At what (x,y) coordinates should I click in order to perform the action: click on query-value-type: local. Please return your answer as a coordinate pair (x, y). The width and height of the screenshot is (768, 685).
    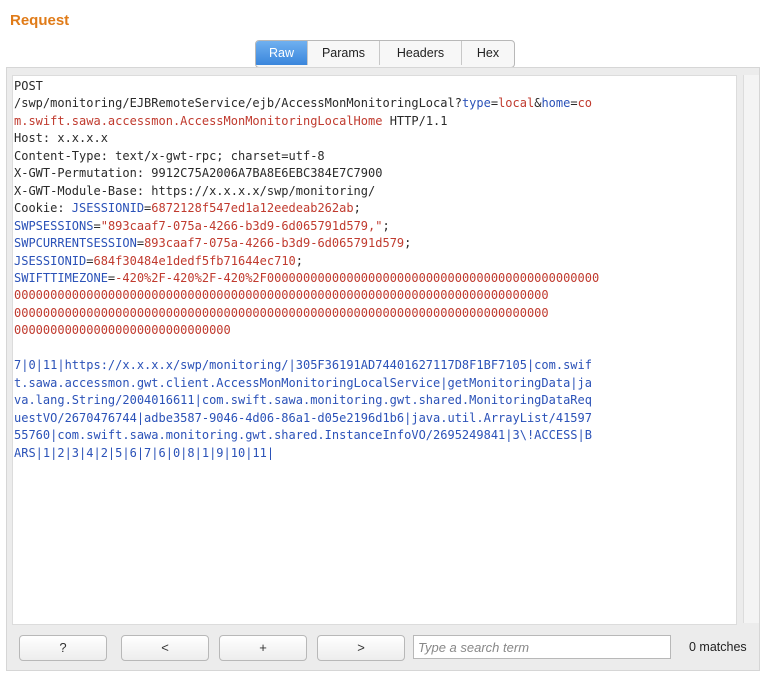
    Looking at the image, I should click on (516, 103).